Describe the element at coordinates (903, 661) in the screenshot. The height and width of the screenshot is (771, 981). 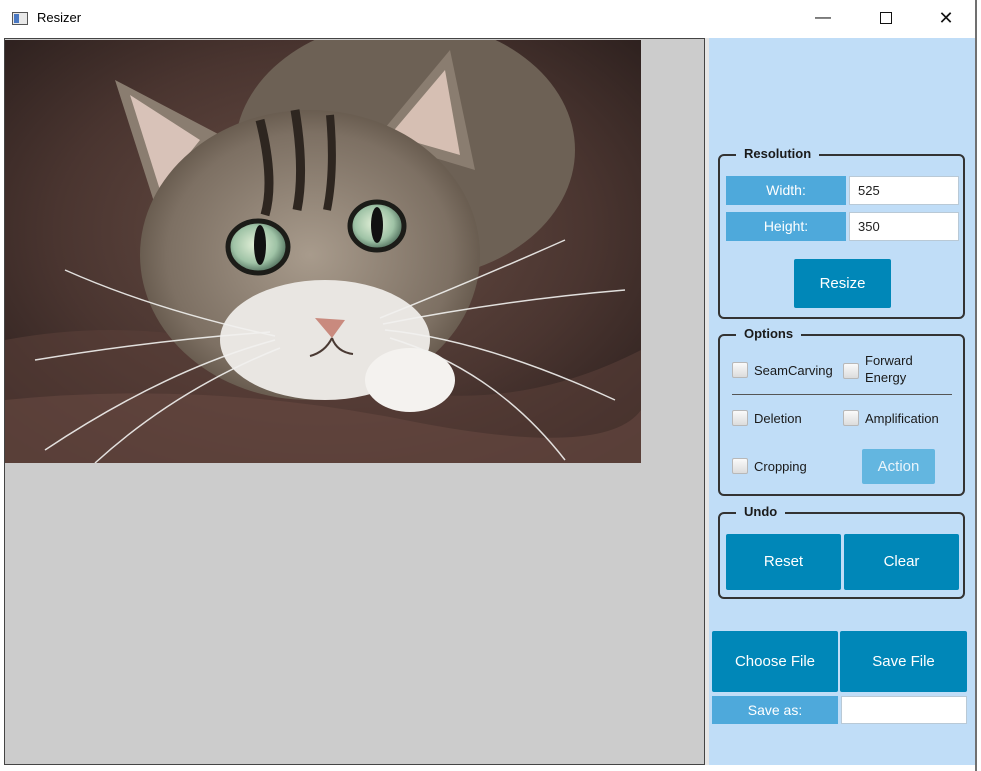
I see `save-file-button: Save File` at that location.